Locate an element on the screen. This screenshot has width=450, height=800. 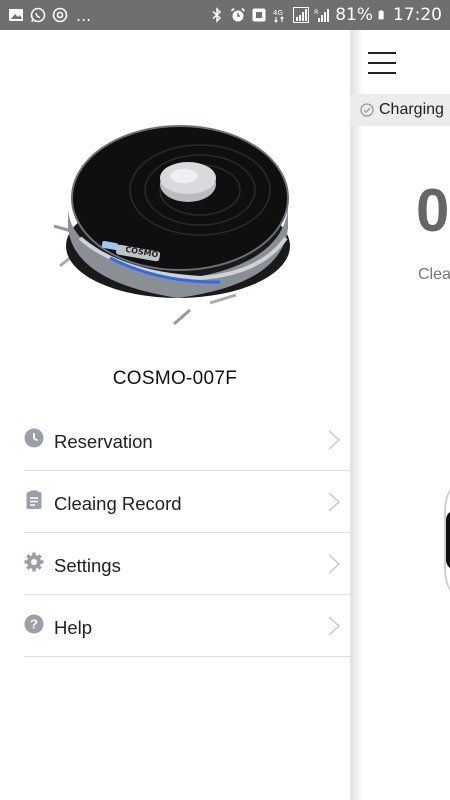
battery-icon is located at coordinates (381, 15).